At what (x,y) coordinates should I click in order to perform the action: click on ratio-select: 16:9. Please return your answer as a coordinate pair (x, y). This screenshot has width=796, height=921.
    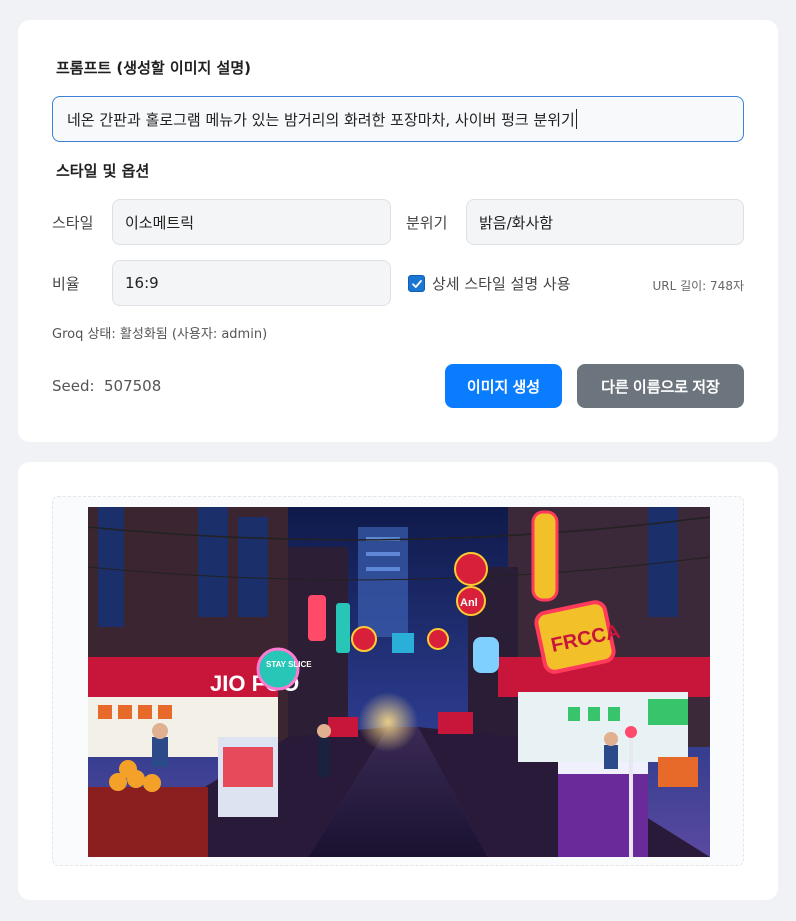
    Looking at the image, I should click on (251, 283).